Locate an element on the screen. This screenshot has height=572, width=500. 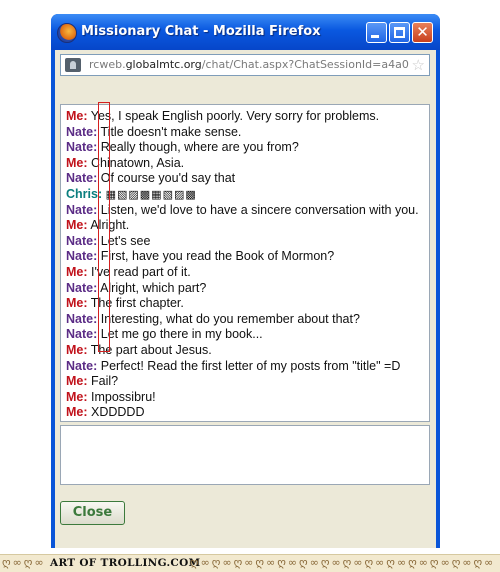
message-text: Alright, which part? is located at coordinates (153, 287).